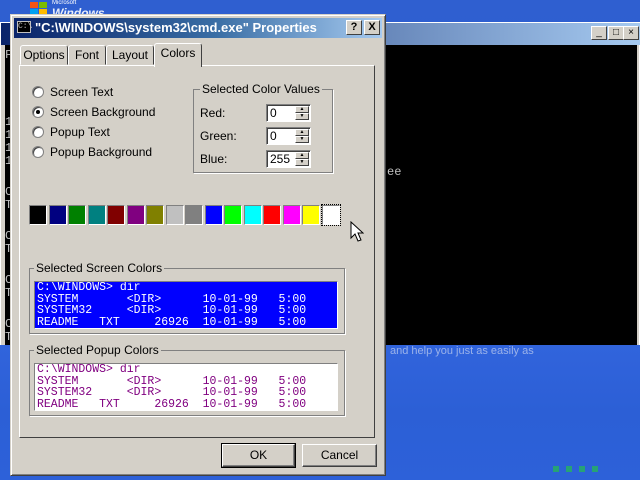 The height and width of the screenshot is (480, 640). Describe the element at coordinates (218, 136) in the screenshot. I see `green-label: Green:` at that location.